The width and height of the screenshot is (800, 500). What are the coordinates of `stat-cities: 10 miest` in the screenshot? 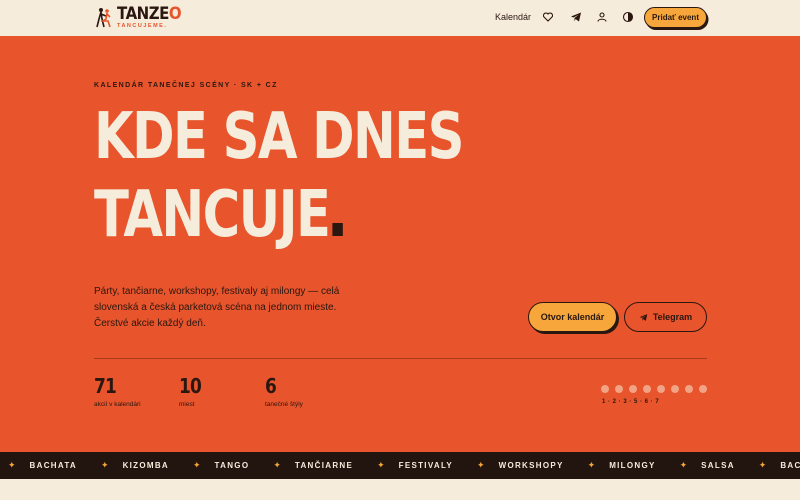 It's located at (192, 391).